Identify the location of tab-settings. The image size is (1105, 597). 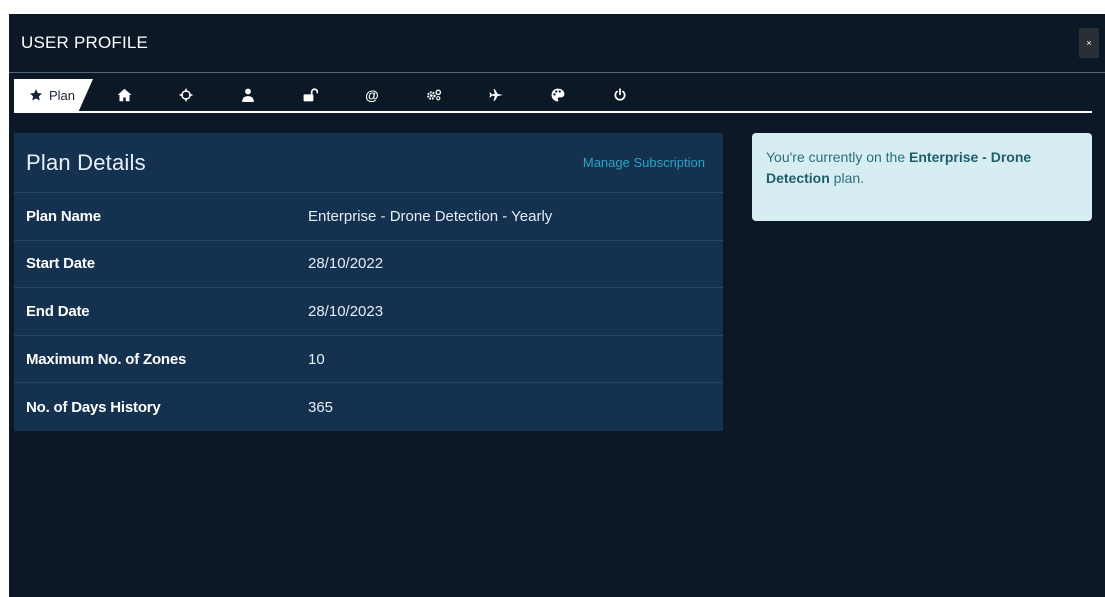
(434, 95).